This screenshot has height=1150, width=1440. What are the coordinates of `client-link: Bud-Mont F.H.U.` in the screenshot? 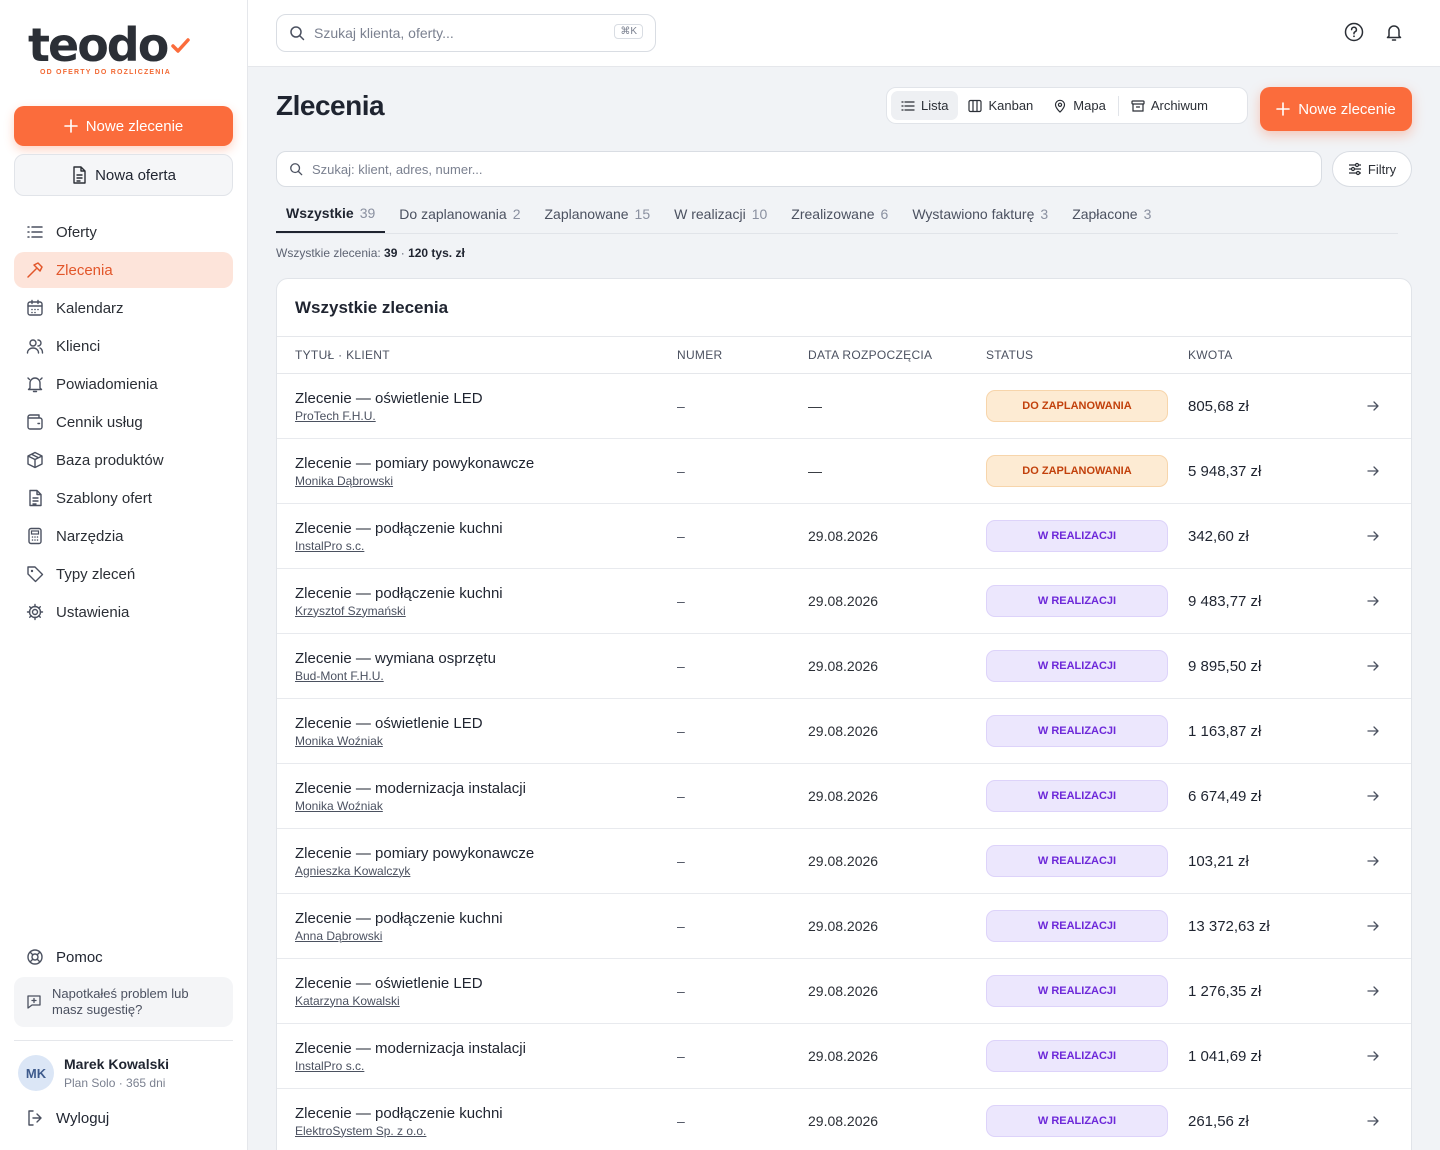 It's located at (486, 676).